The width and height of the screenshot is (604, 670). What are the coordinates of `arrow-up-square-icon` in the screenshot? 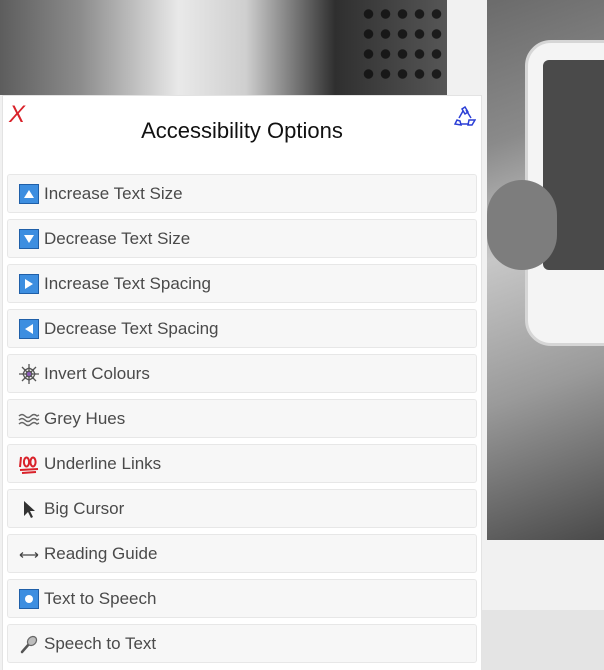 It's located at (29, 194).